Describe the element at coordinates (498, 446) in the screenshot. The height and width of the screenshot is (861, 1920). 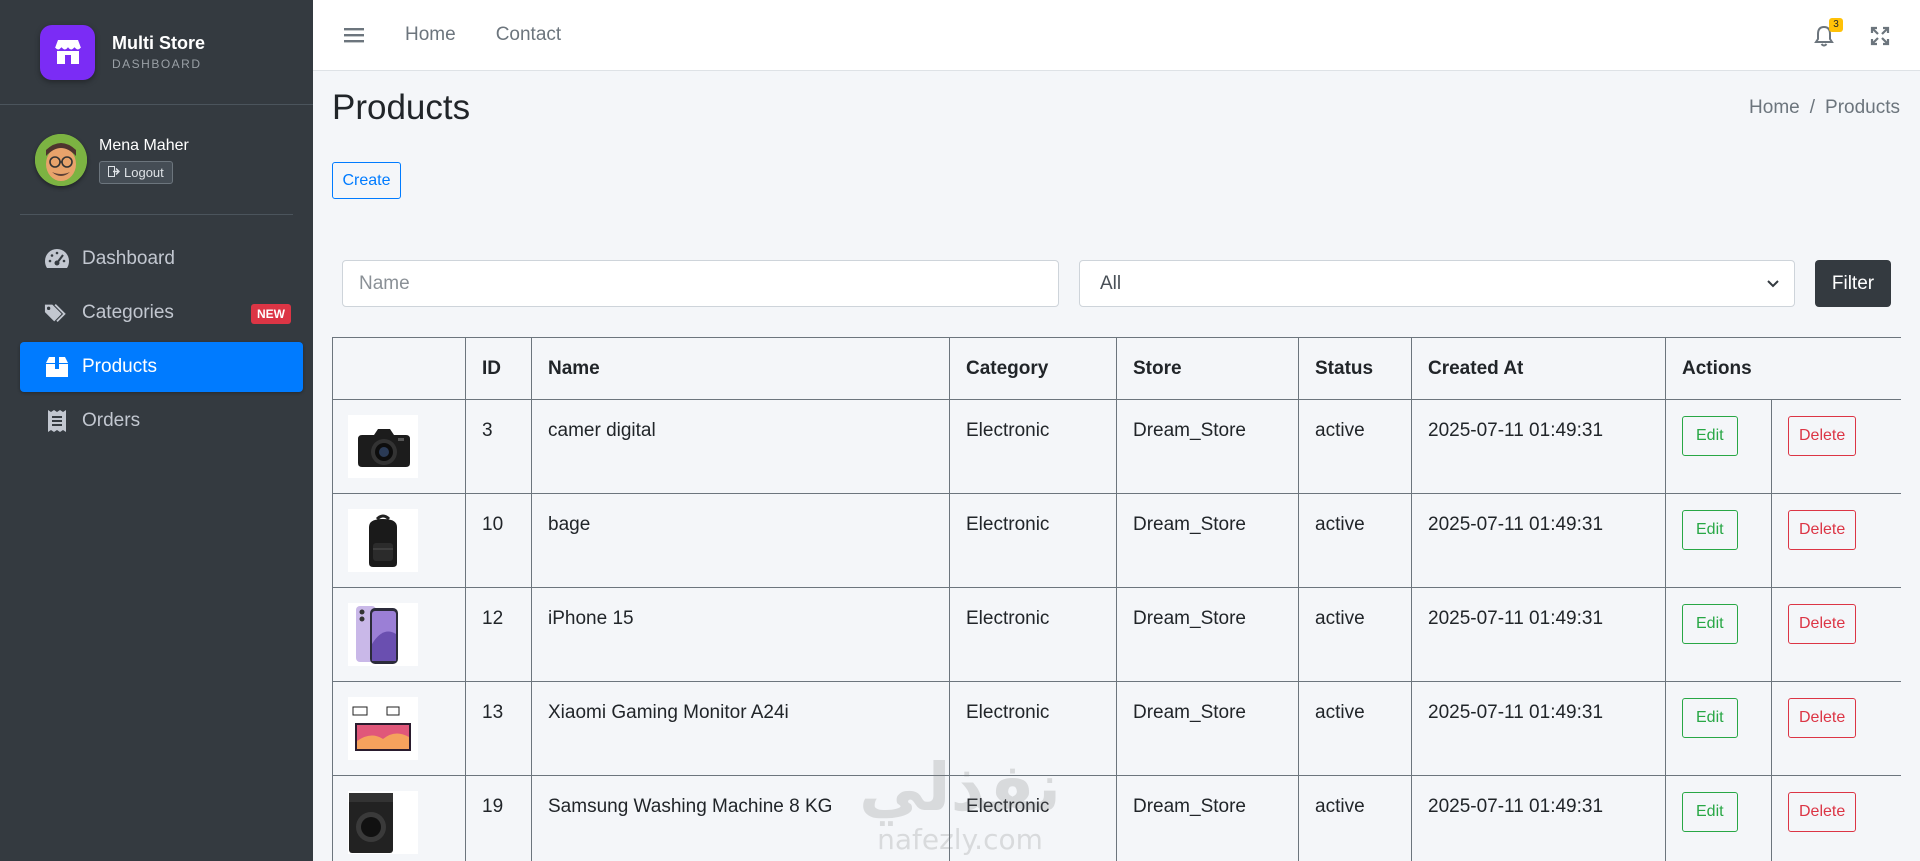
I see `product-id: 3` at that location.